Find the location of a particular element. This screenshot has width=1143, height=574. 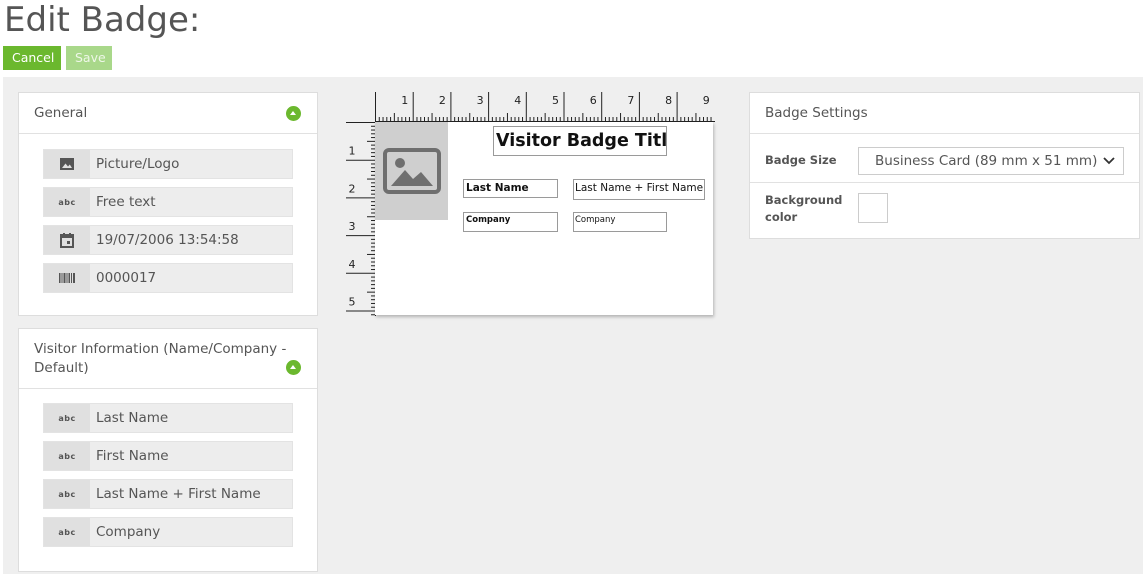

cancel-button: Cancel is located at coordinates (32, 58).